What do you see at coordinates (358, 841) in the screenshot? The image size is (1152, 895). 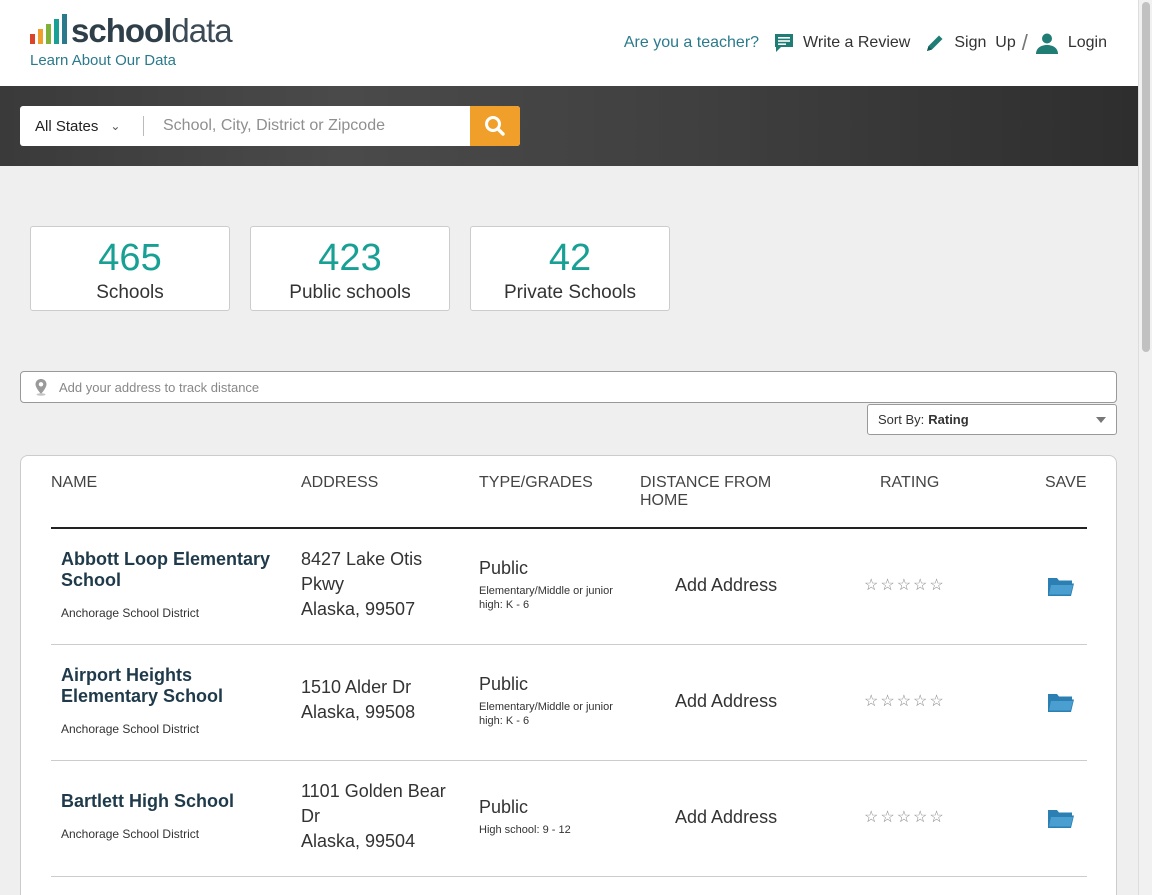 I see `address-line2: Alaska, 99504` at bounding box center [358, 841].